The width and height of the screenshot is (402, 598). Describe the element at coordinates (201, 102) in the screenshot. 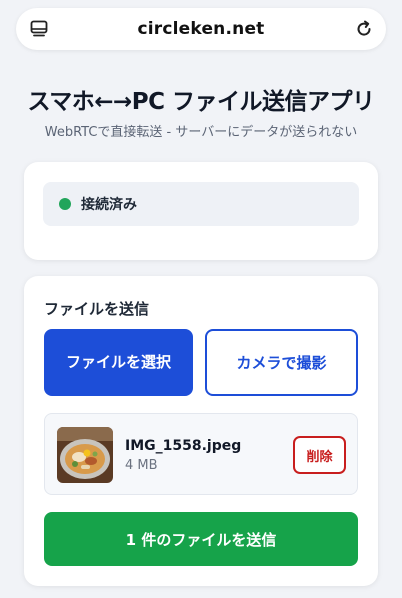

I see `page-title: スマホ←→PC ファイル送信アプリ` at that location.